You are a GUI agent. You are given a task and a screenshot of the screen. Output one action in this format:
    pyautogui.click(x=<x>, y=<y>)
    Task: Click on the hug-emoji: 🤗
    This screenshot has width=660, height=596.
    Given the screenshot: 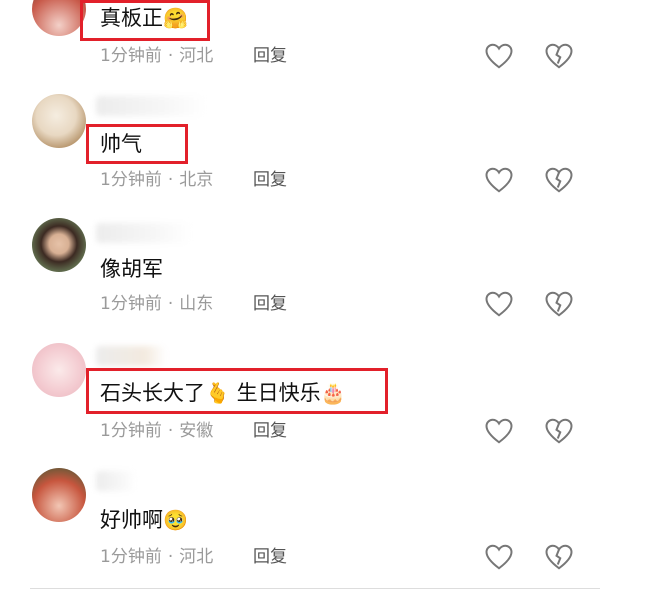 What is the action you would take?
    pyautogui.click(x=175, y=18)
    